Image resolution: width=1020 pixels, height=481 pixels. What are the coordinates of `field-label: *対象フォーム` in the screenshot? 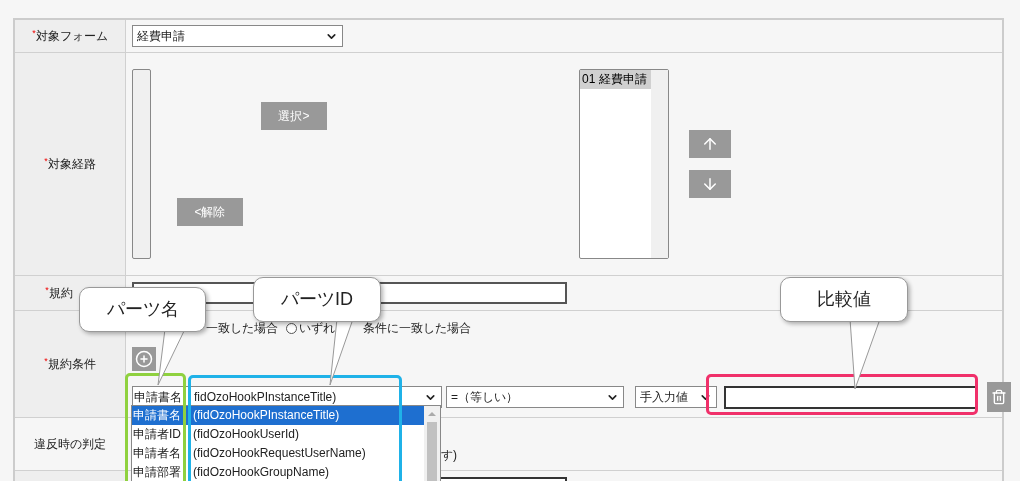 It's located at (70, 36).